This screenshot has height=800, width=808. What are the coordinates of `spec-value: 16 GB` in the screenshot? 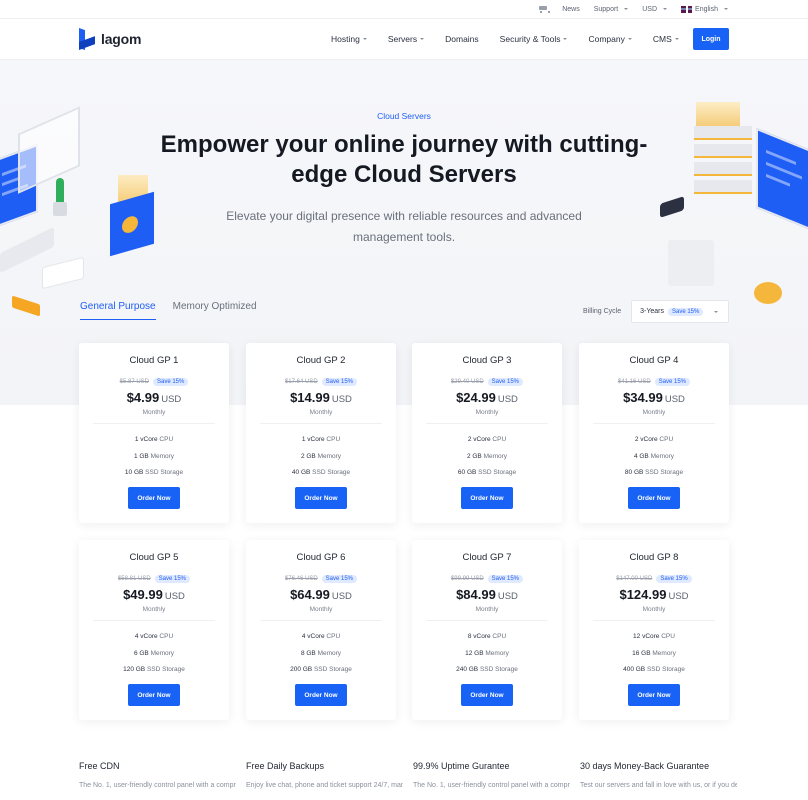 It's located at (641, 653).